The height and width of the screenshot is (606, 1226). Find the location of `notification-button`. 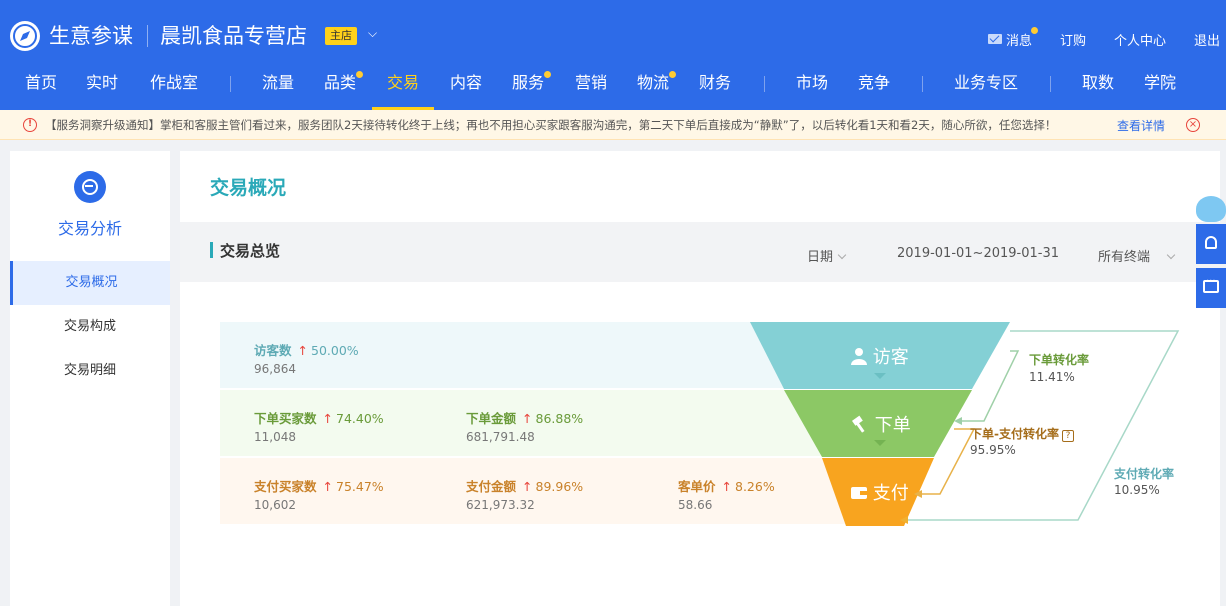

notification-button is located at coordinates (1211, 244).